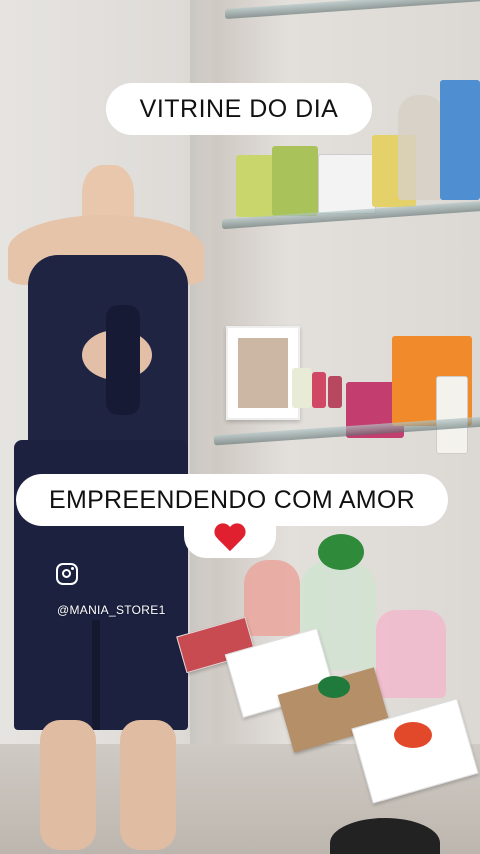  I want to click on cream-tube, so click(452, 415).